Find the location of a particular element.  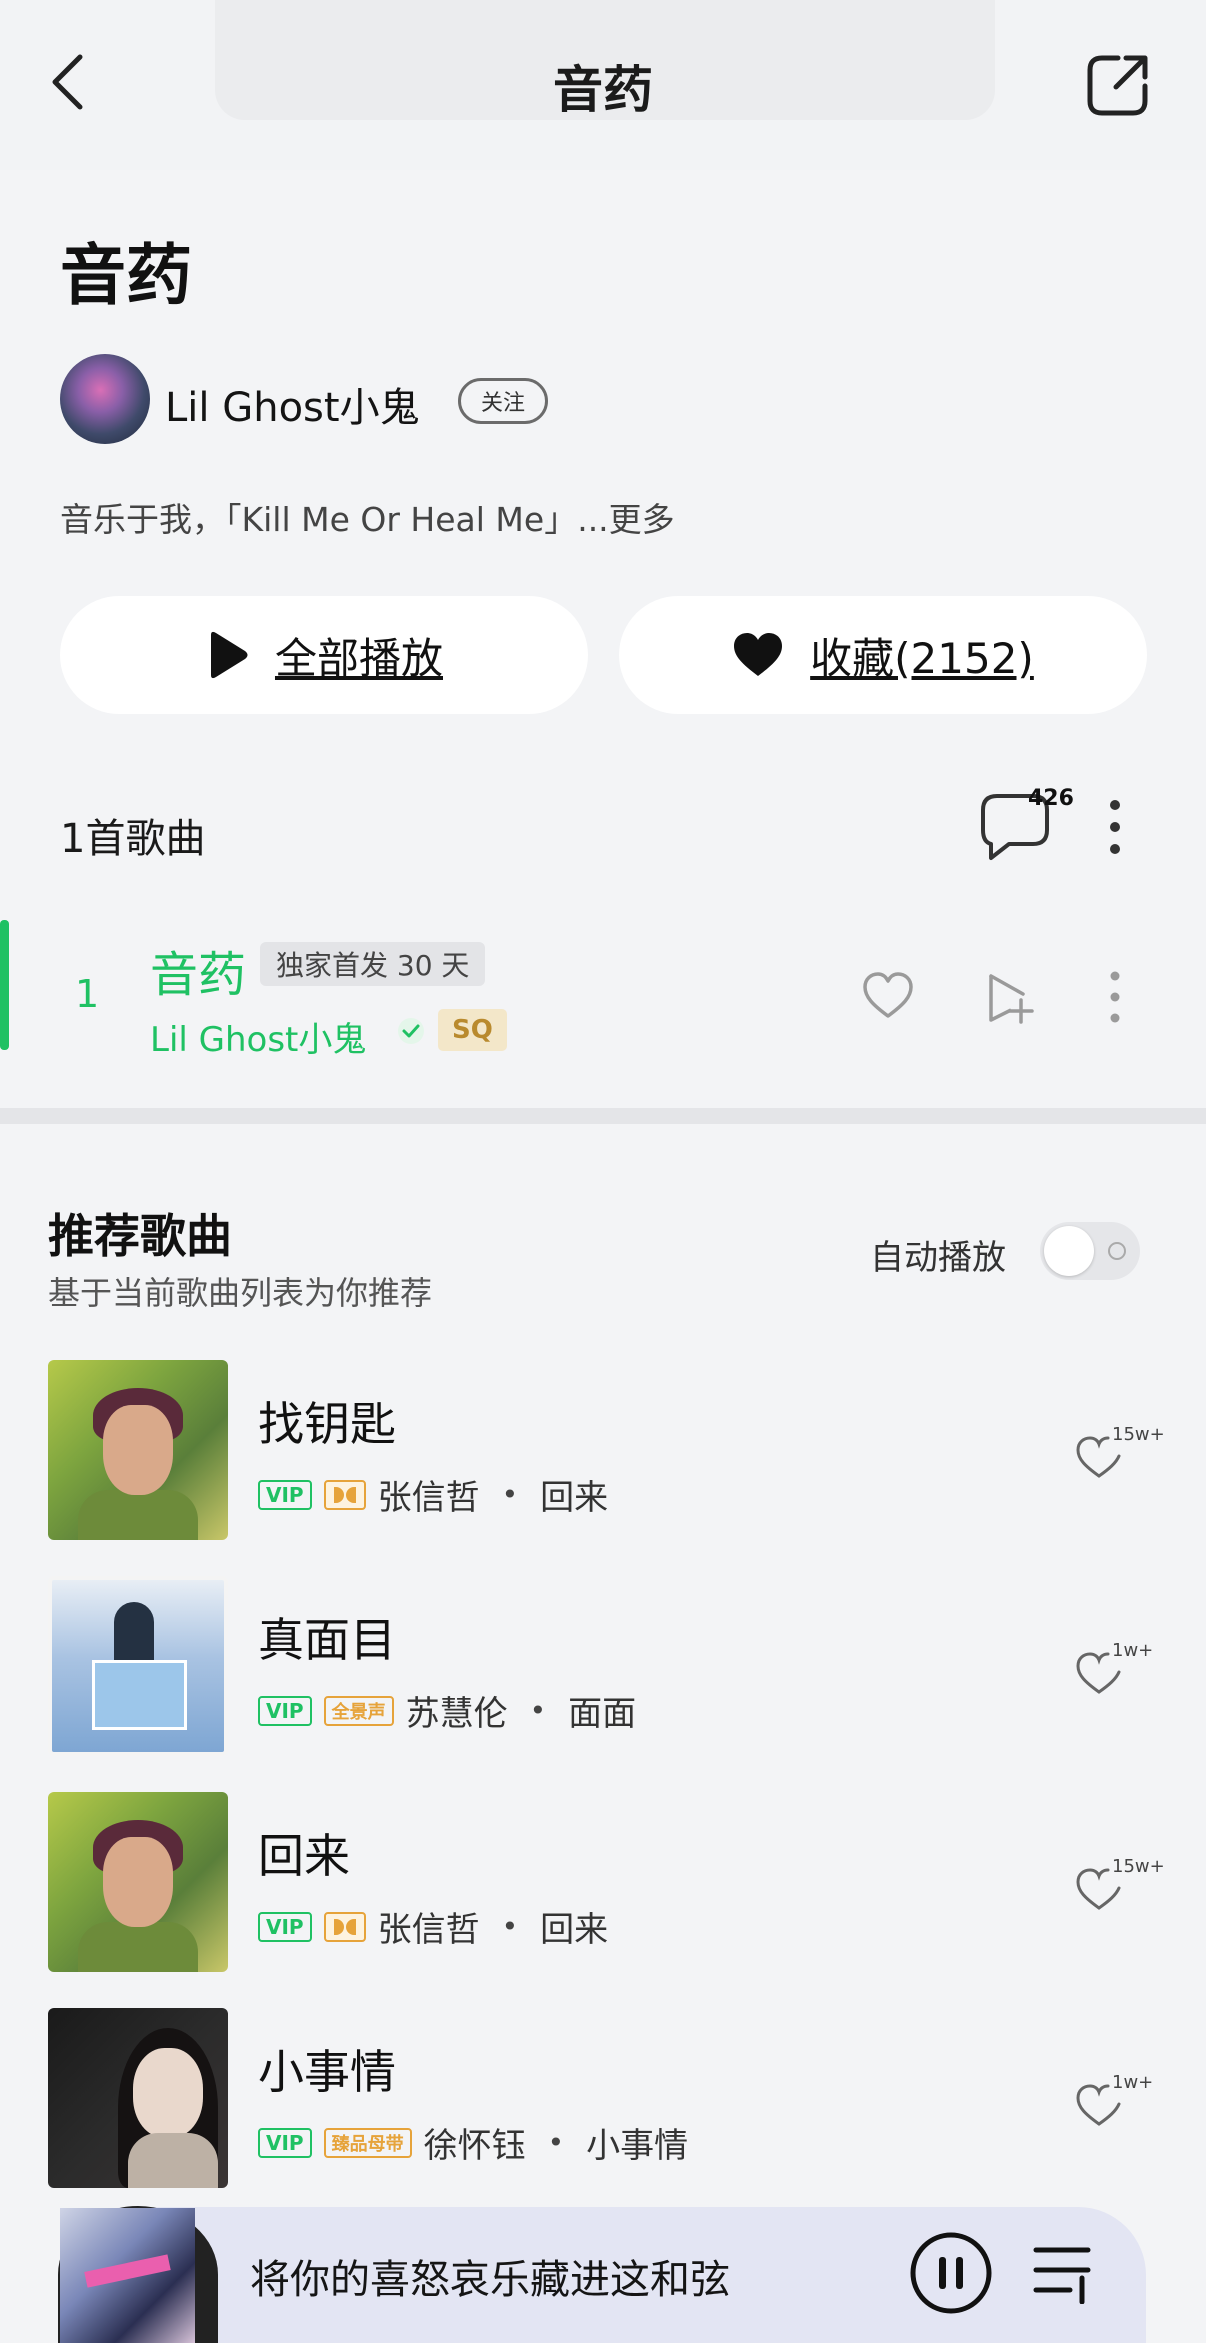

song-title: 回来 is located at coordinates (304, 1856).